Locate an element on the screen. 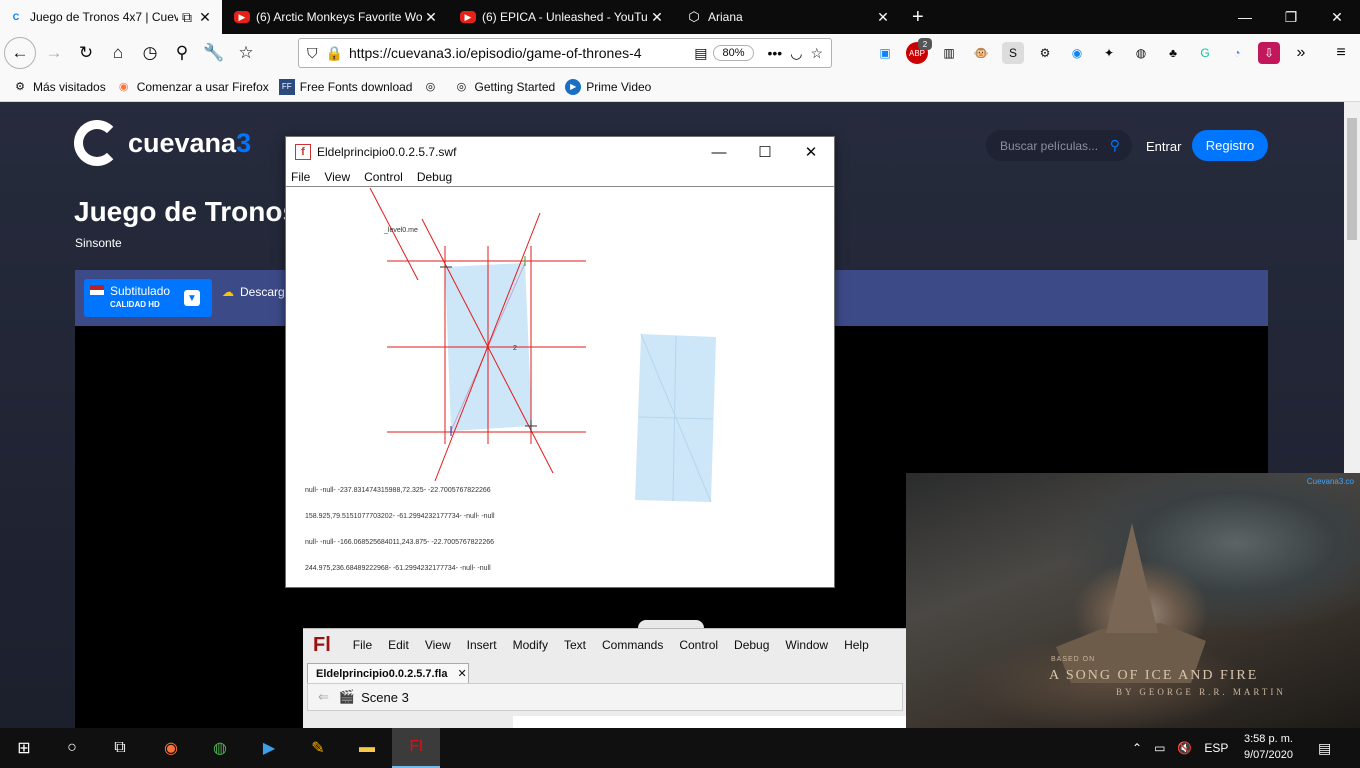  menu-help: Help is located at coordinates (856, 645).